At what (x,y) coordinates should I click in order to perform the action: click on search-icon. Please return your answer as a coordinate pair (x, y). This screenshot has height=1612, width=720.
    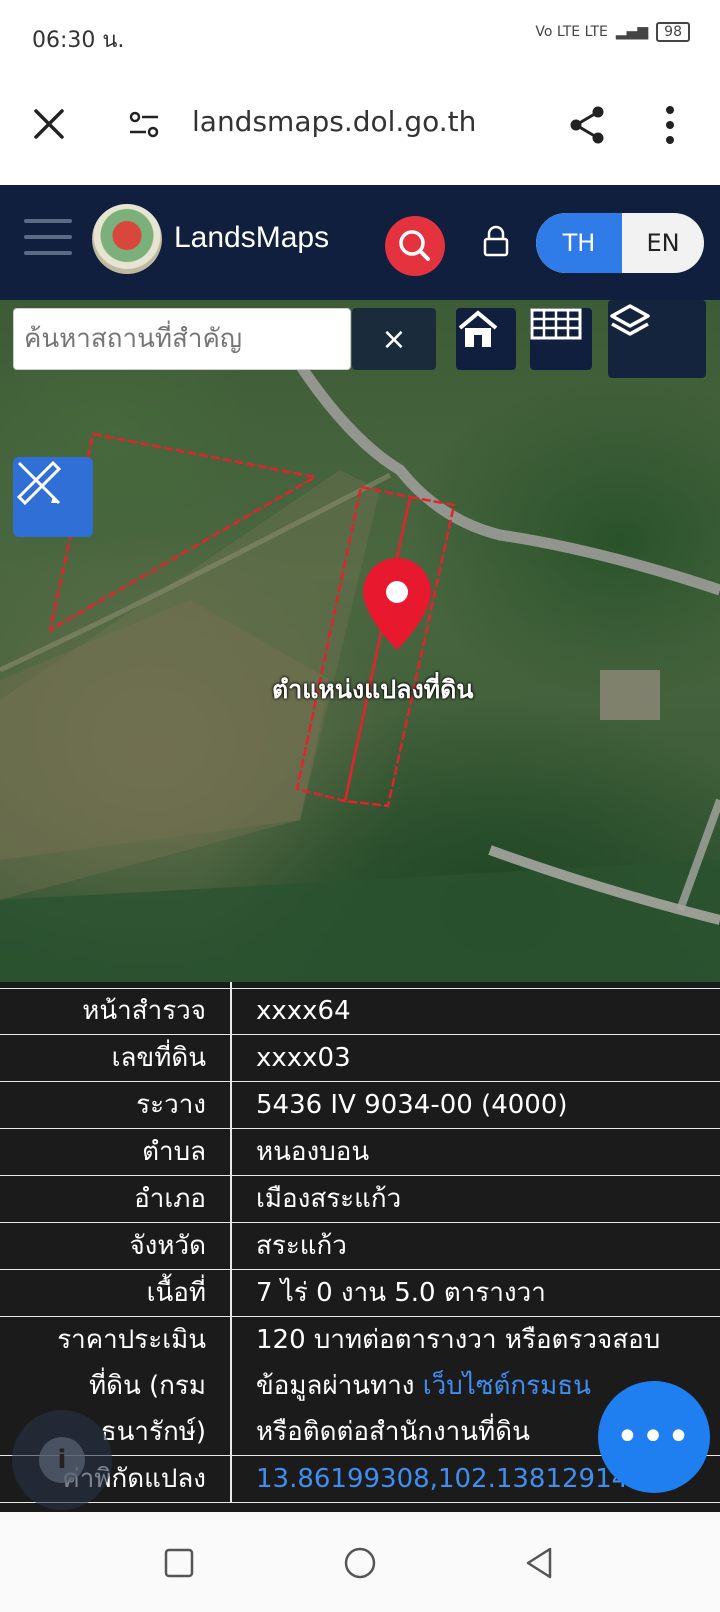
    Looking at the image, I should click on (414, 245).